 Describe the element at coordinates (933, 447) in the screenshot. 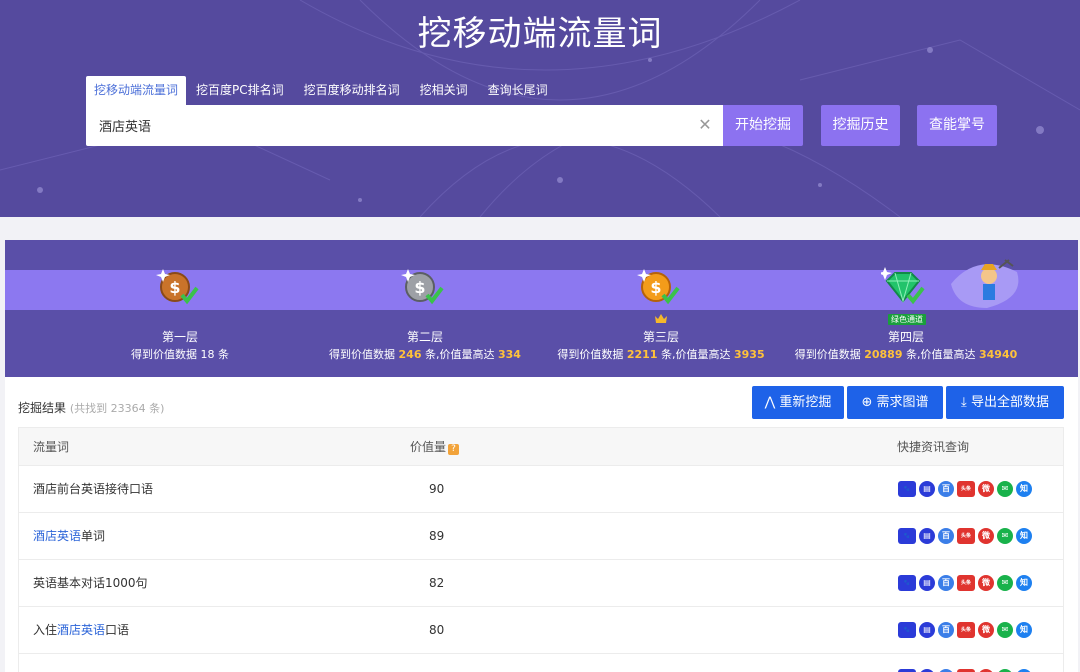

I see `col-quick: 快捷资讯查询` at that location.